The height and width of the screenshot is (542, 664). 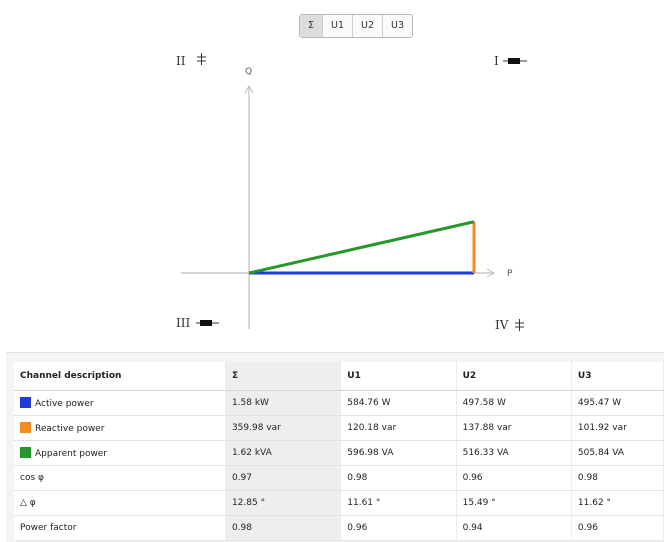 What do you see at coordinates (361, 247) in the screenshot?
I see `apparent-power-vector` at bounding box center [361, 247].